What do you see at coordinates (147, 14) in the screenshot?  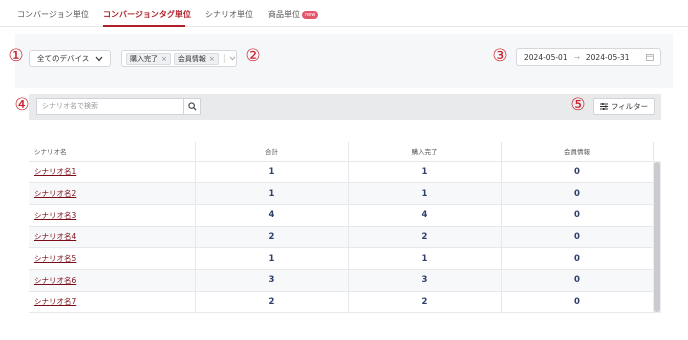 I see `tab-conversion-tag: コンバージョンタグ単位` at bounding box center [147, 14].